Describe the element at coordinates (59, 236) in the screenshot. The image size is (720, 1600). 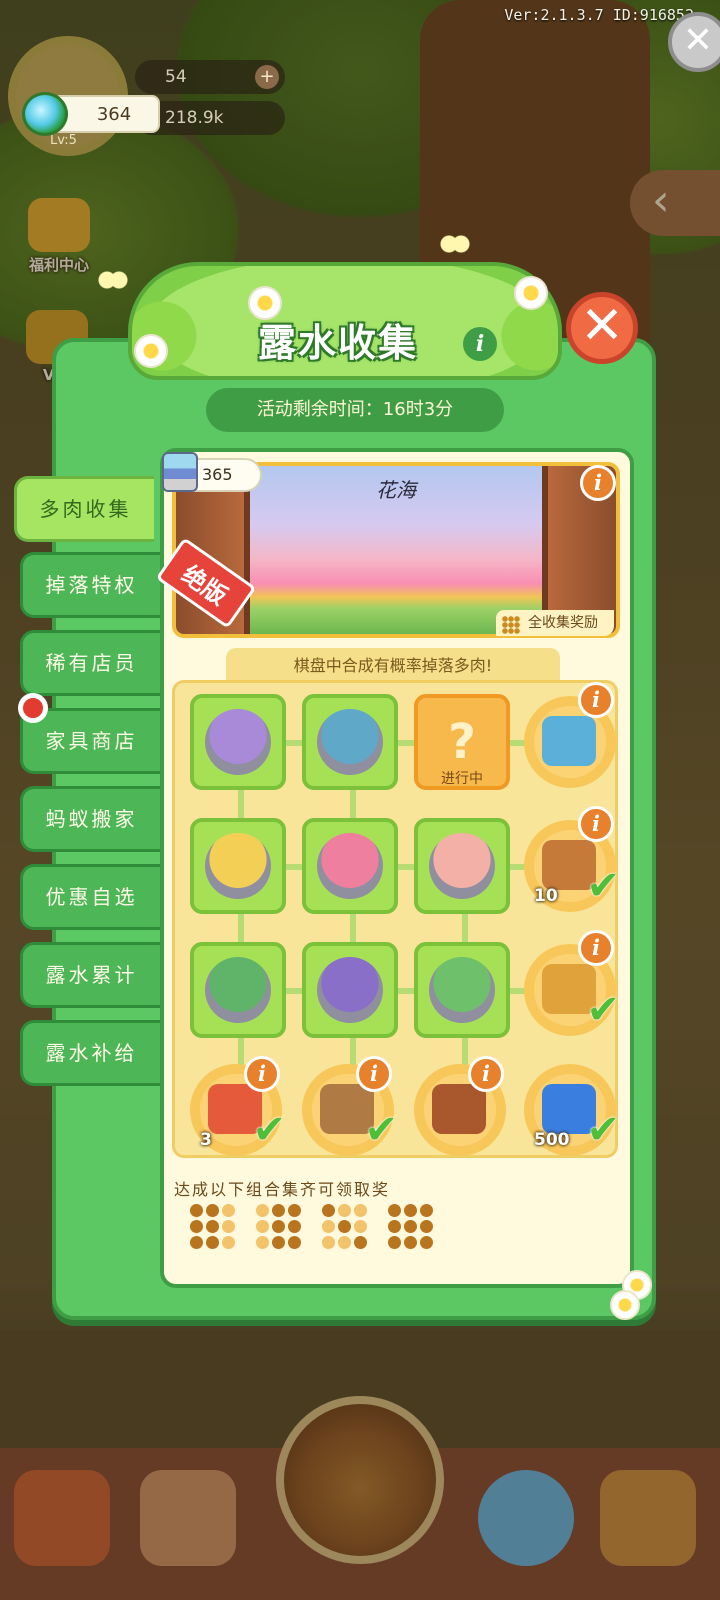
I see `welfare-center-button: 福利中心` at that location.